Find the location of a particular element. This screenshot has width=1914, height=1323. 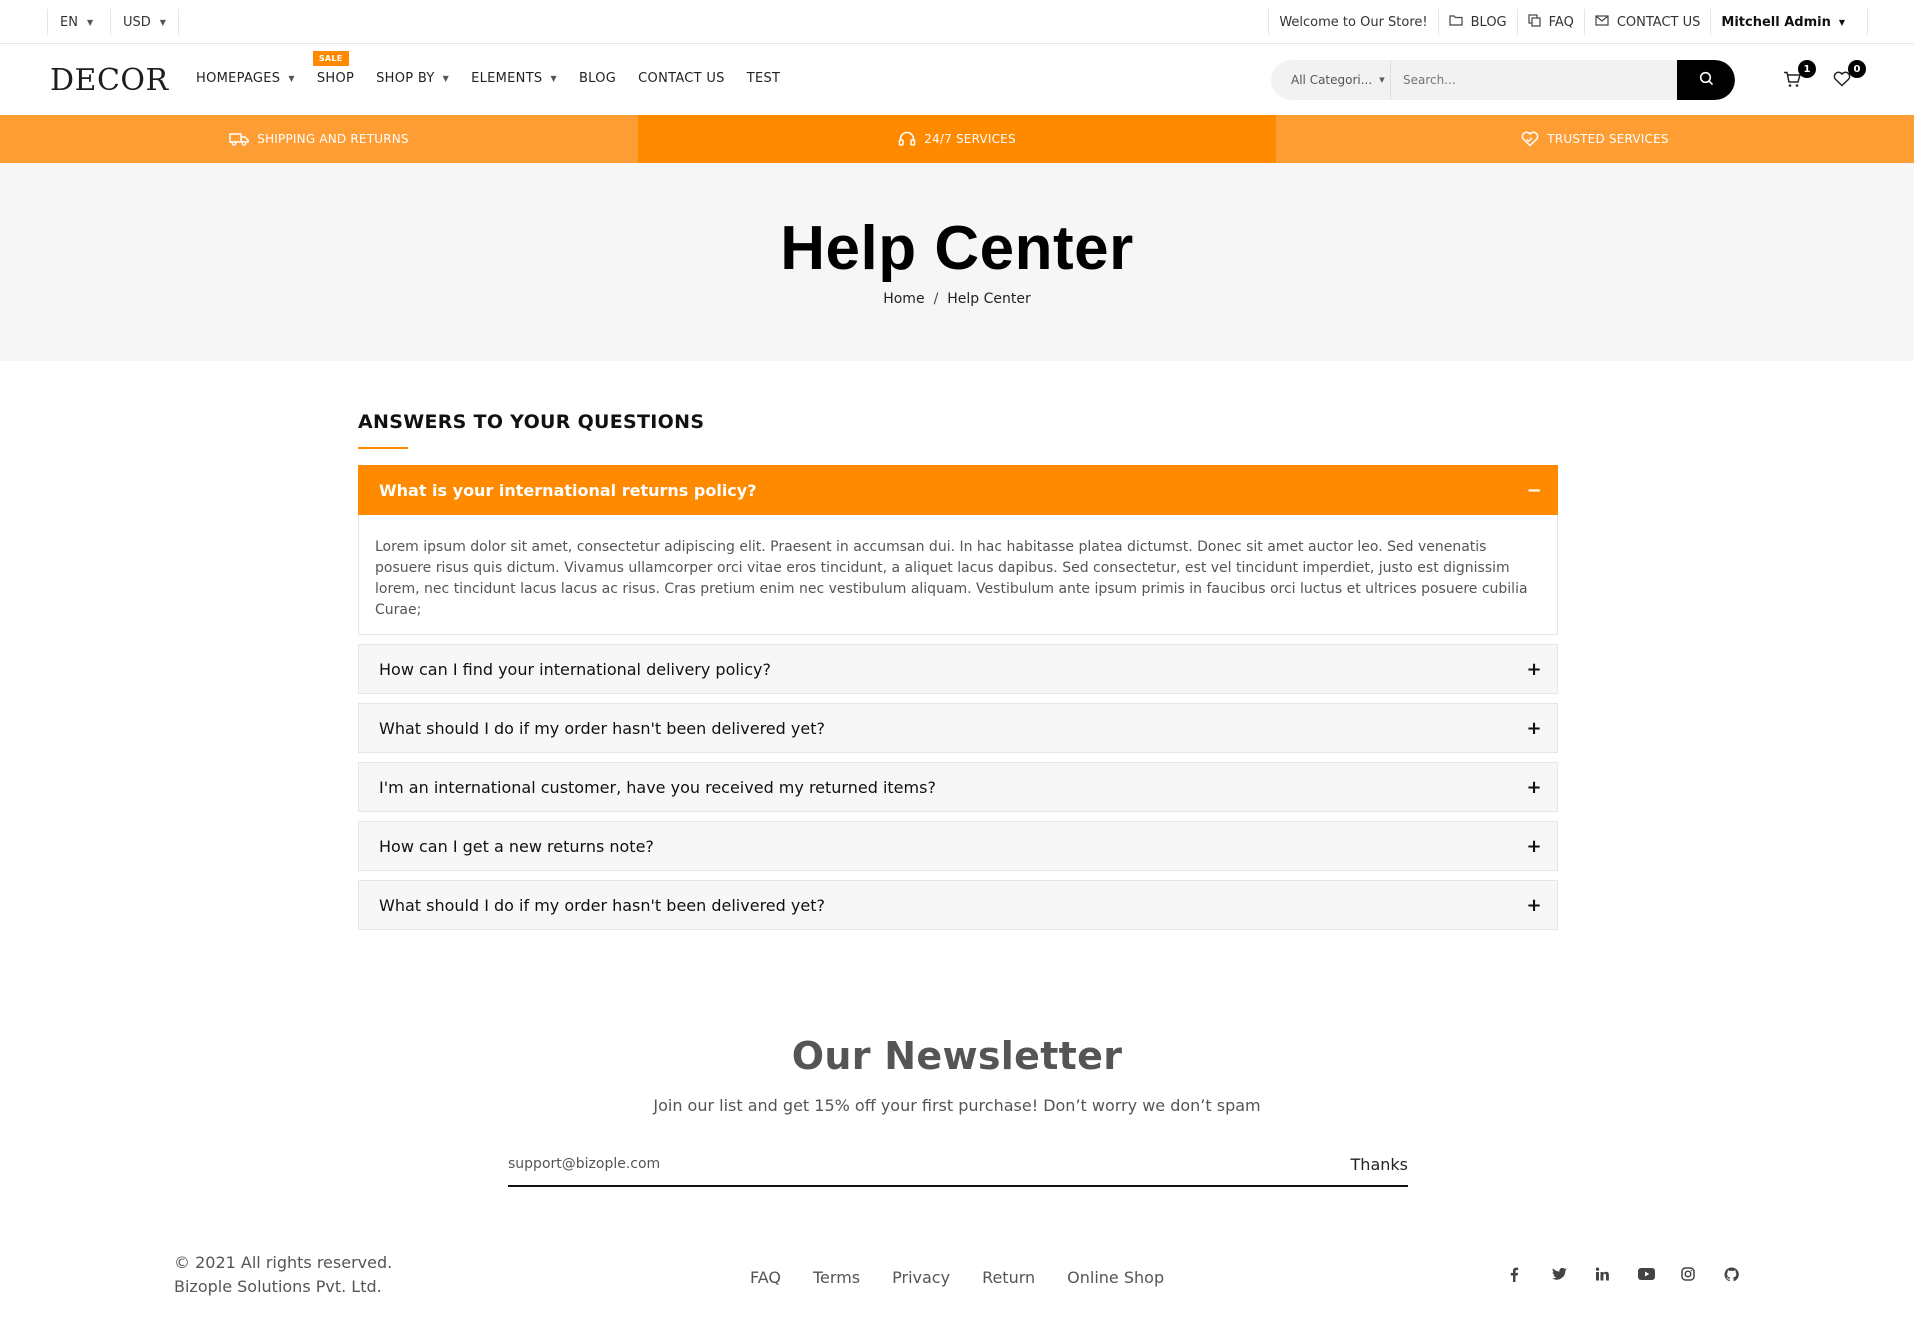

nav-item-elements: ELEMENTS ▼ is located at coordinates (514, 78).